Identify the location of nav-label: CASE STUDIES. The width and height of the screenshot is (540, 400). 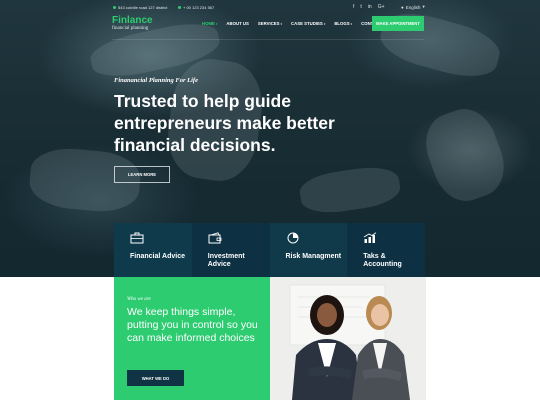
(307, 23).